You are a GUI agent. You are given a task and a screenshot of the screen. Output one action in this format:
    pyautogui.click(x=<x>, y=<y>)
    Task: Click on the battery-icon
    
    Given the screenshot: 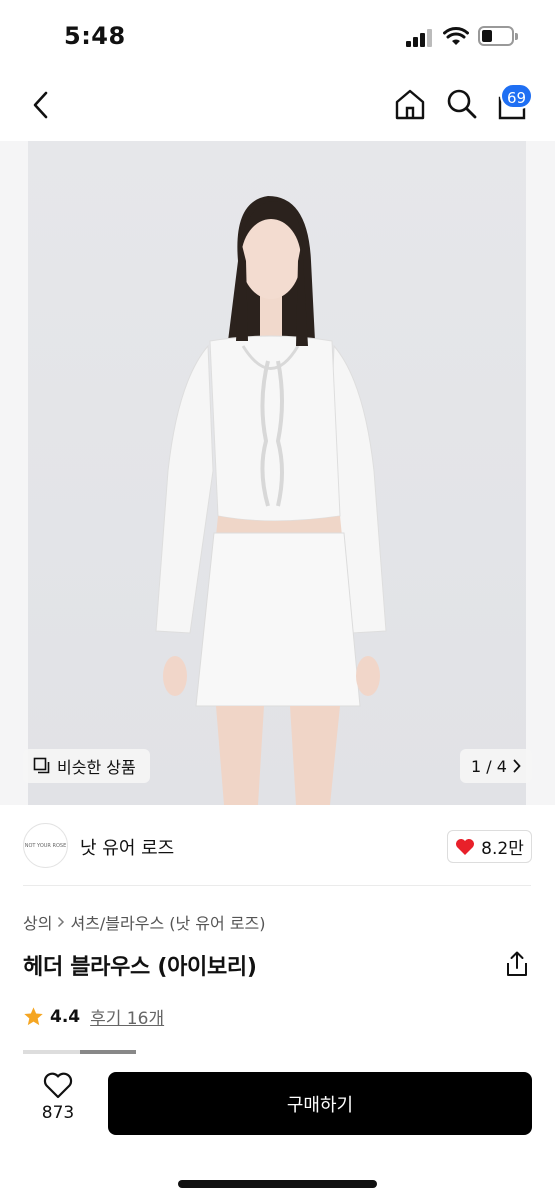 What is the action you would take?
    pyautogui.click(x=498, y=36)
    